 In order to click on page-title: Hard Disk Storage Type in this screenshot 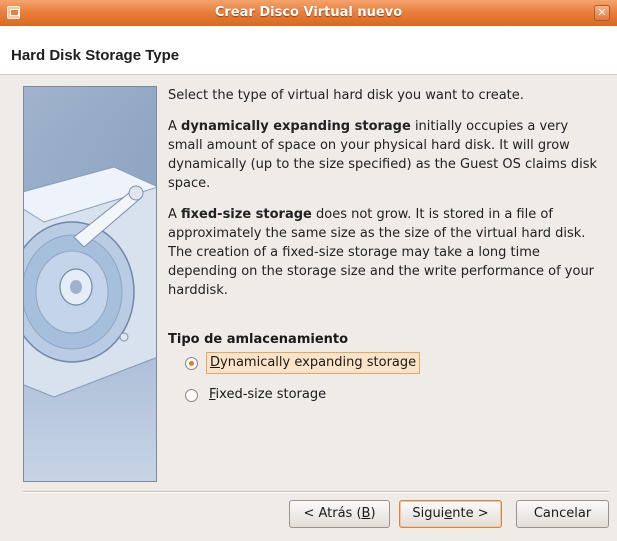, I will do `click(95, 55)`.